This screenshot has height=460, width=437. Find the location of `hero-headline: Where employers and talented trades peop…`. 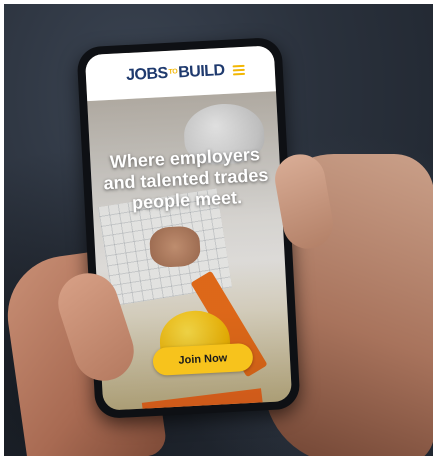

hero-headline: Where employers and talented trades peop… is located at coordinates (186, 180).